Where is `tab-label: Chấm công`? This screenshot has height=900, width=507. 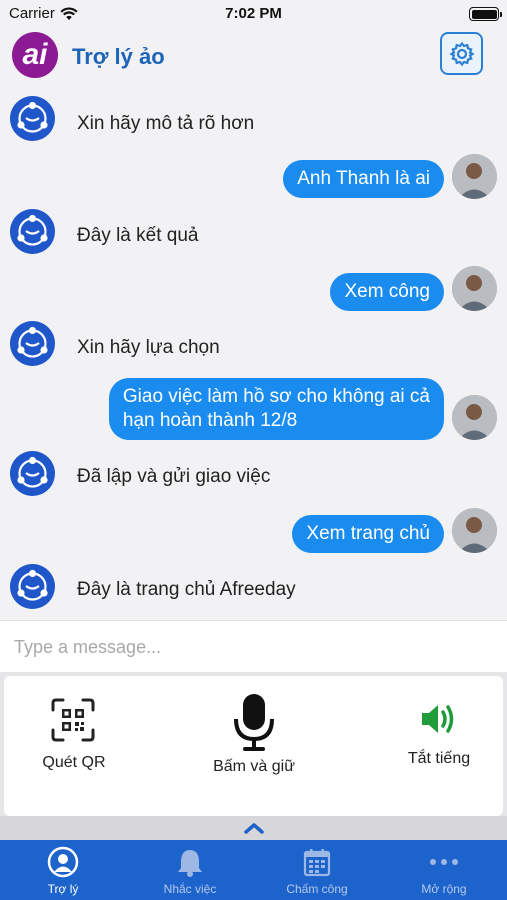 tab-label: Chấm công is located at coordinates (317, 889).